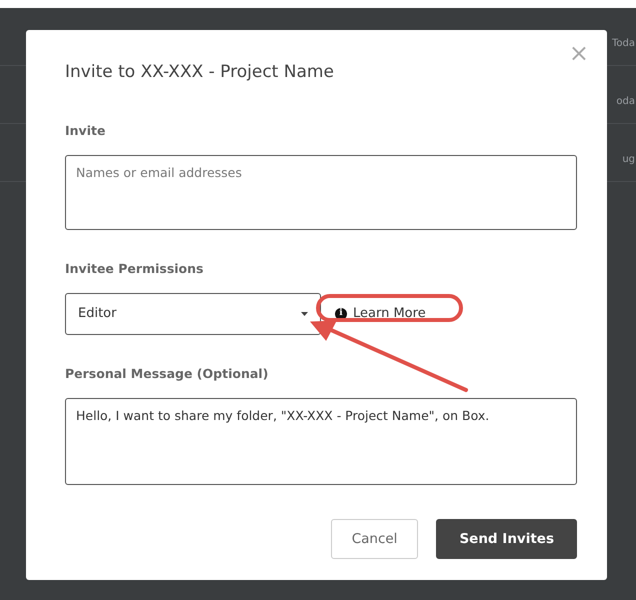 Image resolution: width=636 pixels, height=600 pixels. What do you see at coordinates (506, 538) in the screenshot?
I see `send-button: Send Invites` at bounding box center [506, 538].